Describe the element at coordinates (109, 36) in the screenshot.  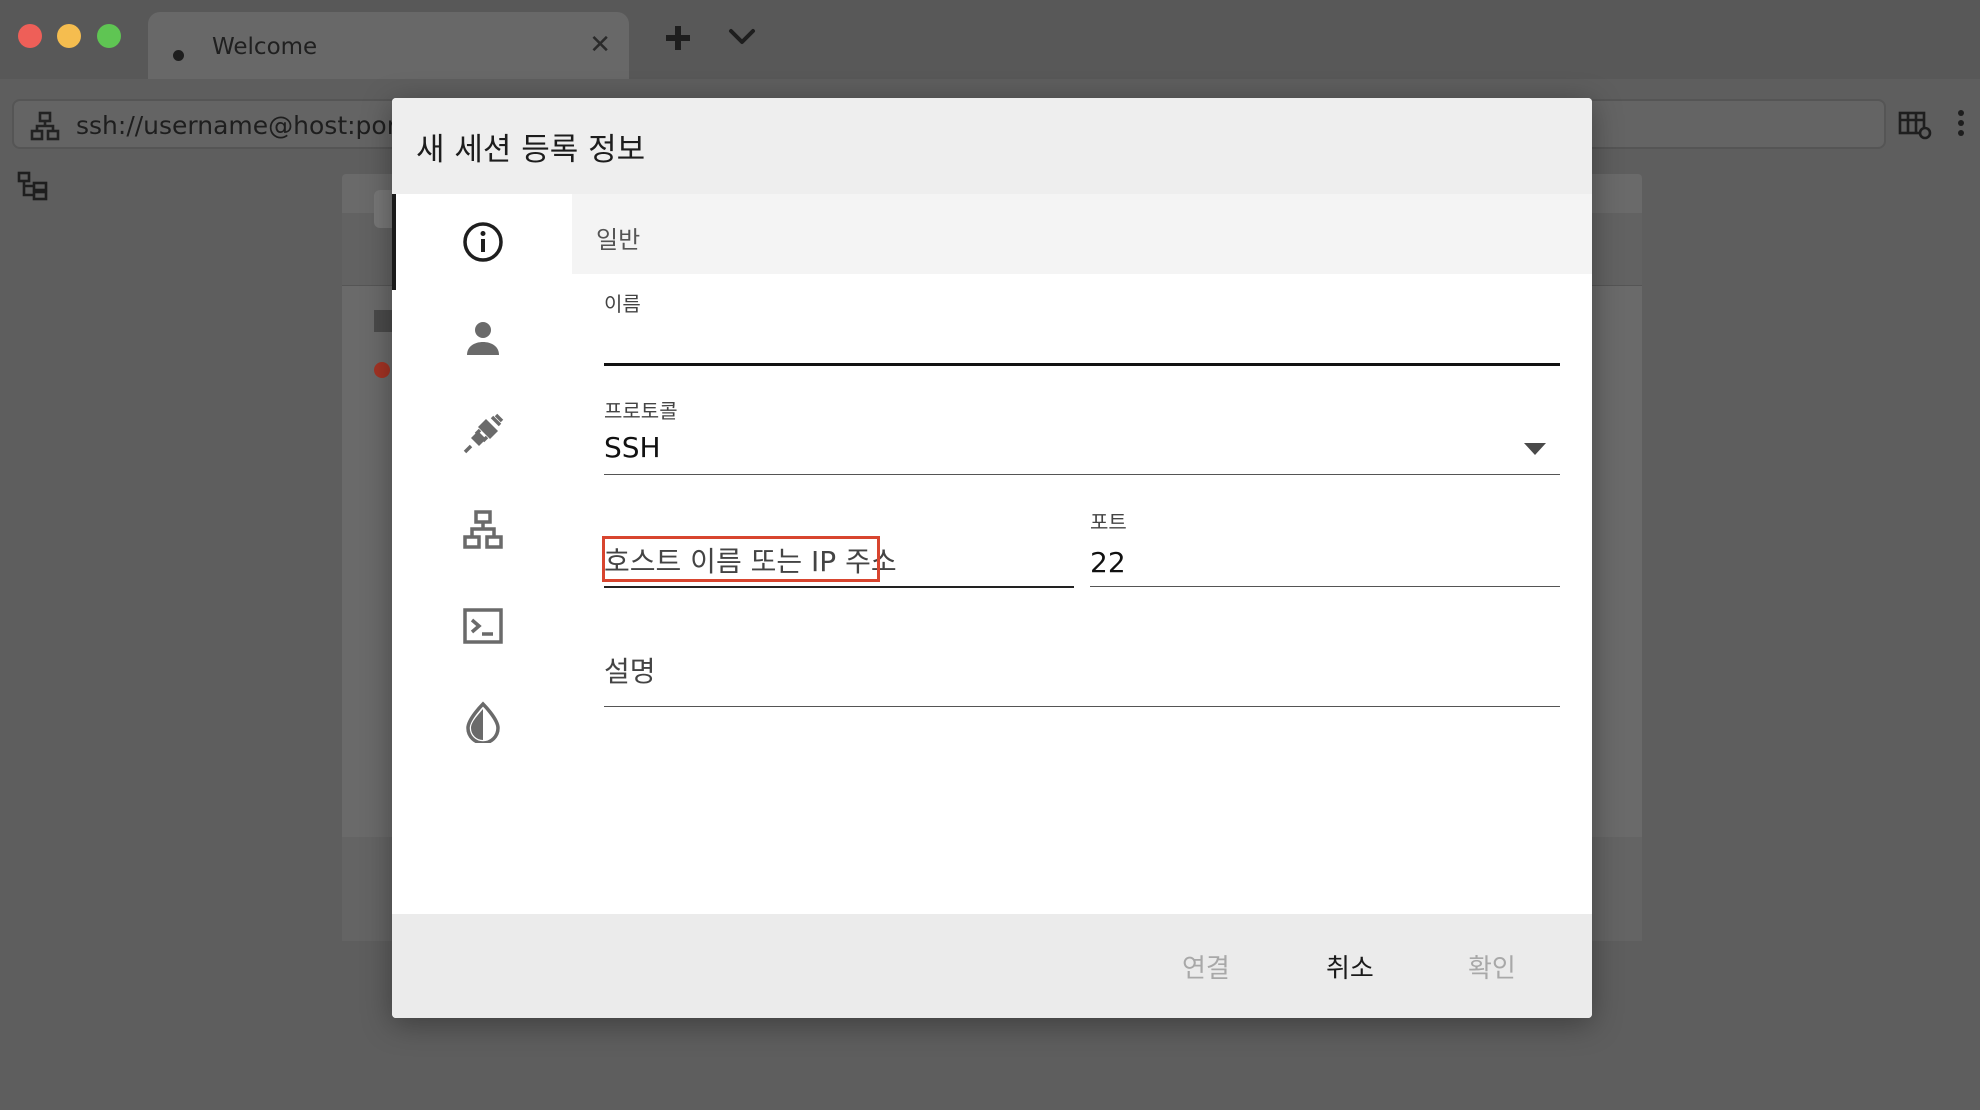
I see `maximize-window-button` at that location.